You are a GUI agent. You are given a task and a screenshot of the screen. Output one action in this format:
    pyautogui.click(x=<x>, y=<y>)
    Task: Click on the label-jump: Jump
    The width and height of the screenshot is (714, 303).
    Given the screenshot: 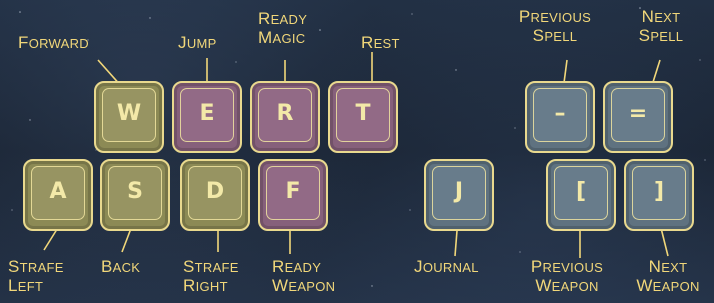 What is the action you would take?
    pyautogui.click(x=197, y=43)
    